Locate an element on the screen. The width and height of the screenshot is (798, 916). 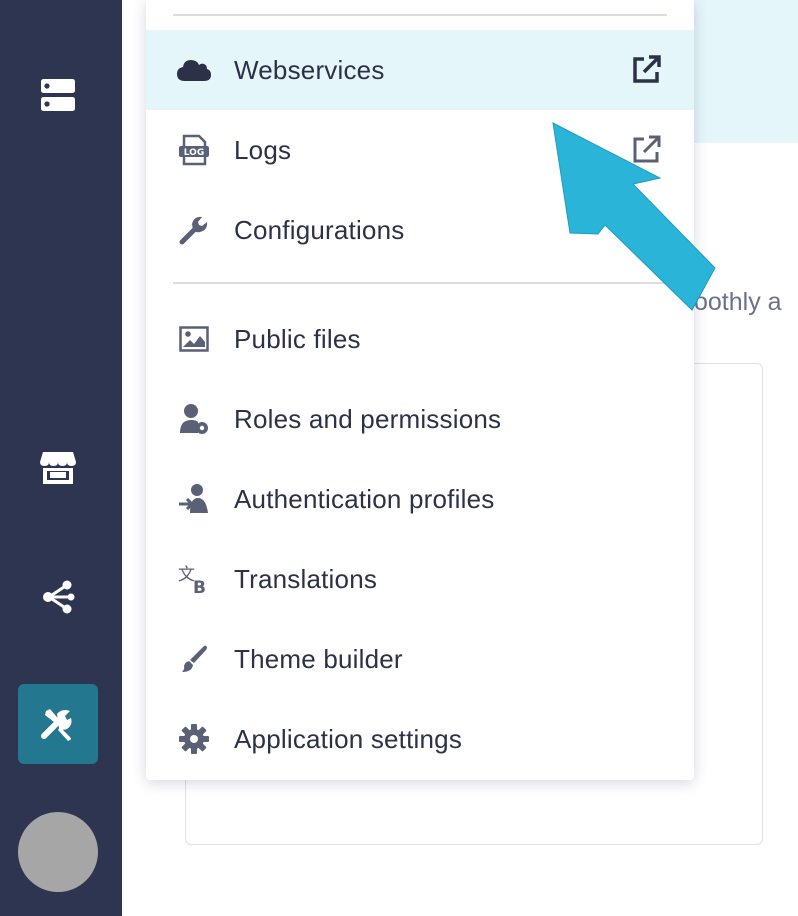
share-icon is located at coordinates (59, 597).